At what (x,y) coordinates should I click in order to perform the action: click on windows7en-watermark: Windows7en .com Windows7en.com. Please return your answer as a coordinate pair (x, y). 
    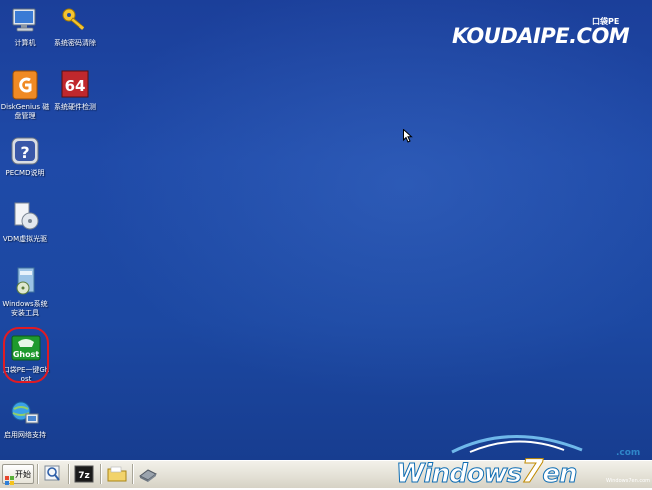
    Looking at the image, I should click on (521, 459).